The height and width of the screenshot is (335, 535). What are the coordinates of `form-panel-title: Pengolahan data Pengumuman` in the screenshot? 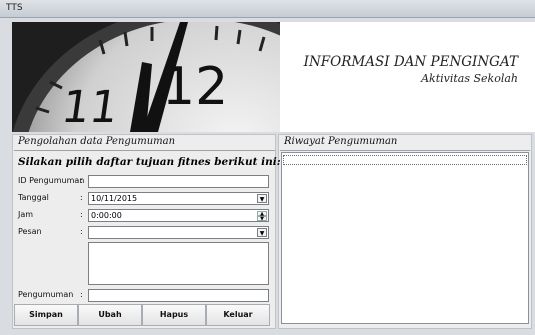 It's located at (97, 141).